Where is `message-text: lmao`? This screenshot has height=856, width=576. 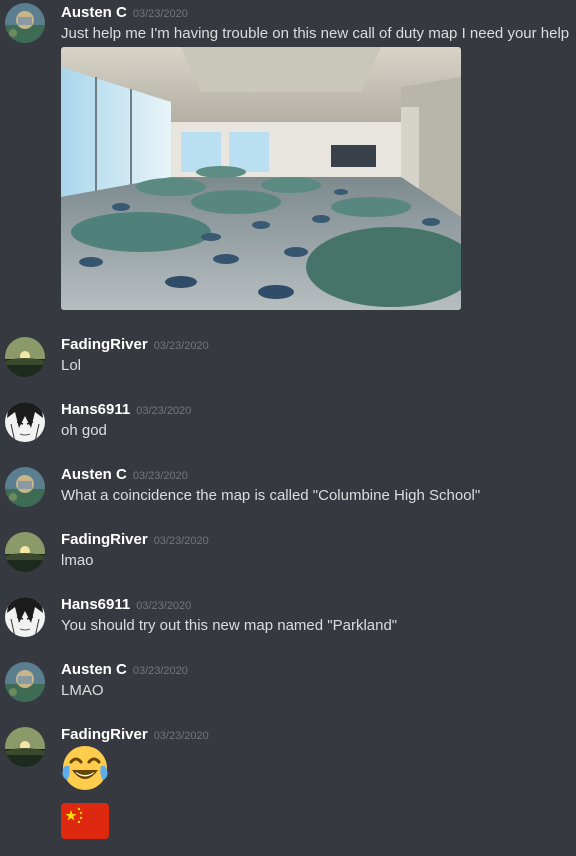
message-text: lmao is located at coordinates (77, 560).